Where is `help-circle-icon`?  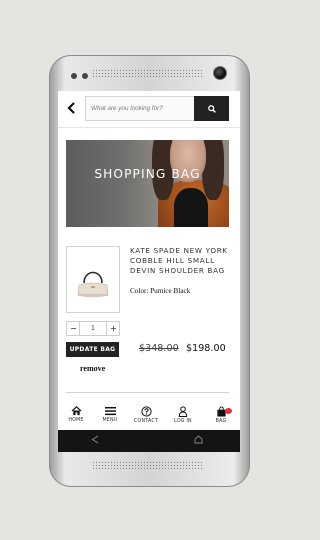 help-circle-icon is located at coordinates (146, 411).